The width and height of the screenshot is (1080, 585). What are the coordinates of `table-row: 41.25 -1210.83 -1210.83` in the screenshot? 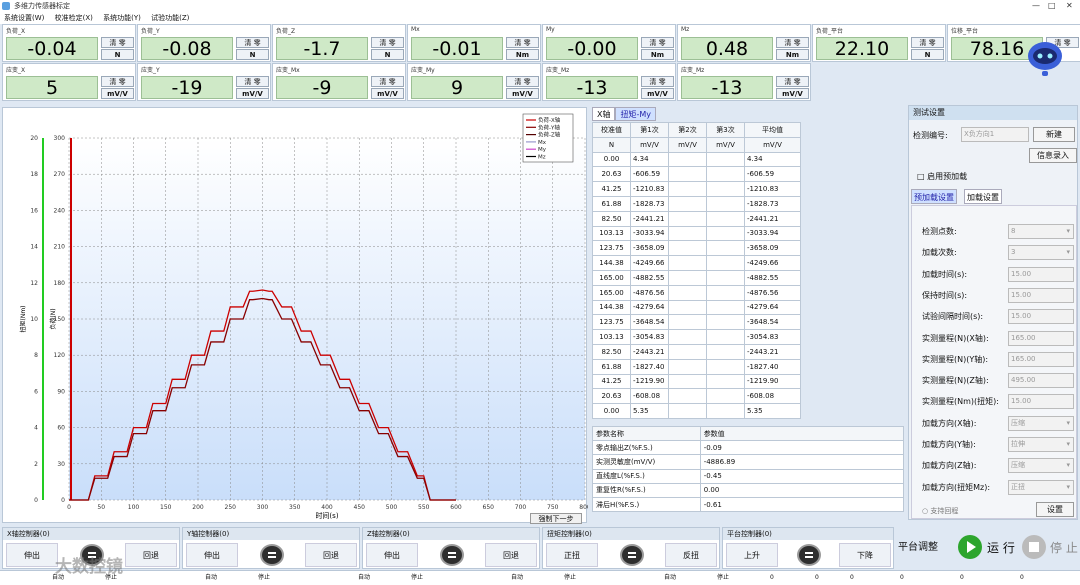 It's located at (696, 189).